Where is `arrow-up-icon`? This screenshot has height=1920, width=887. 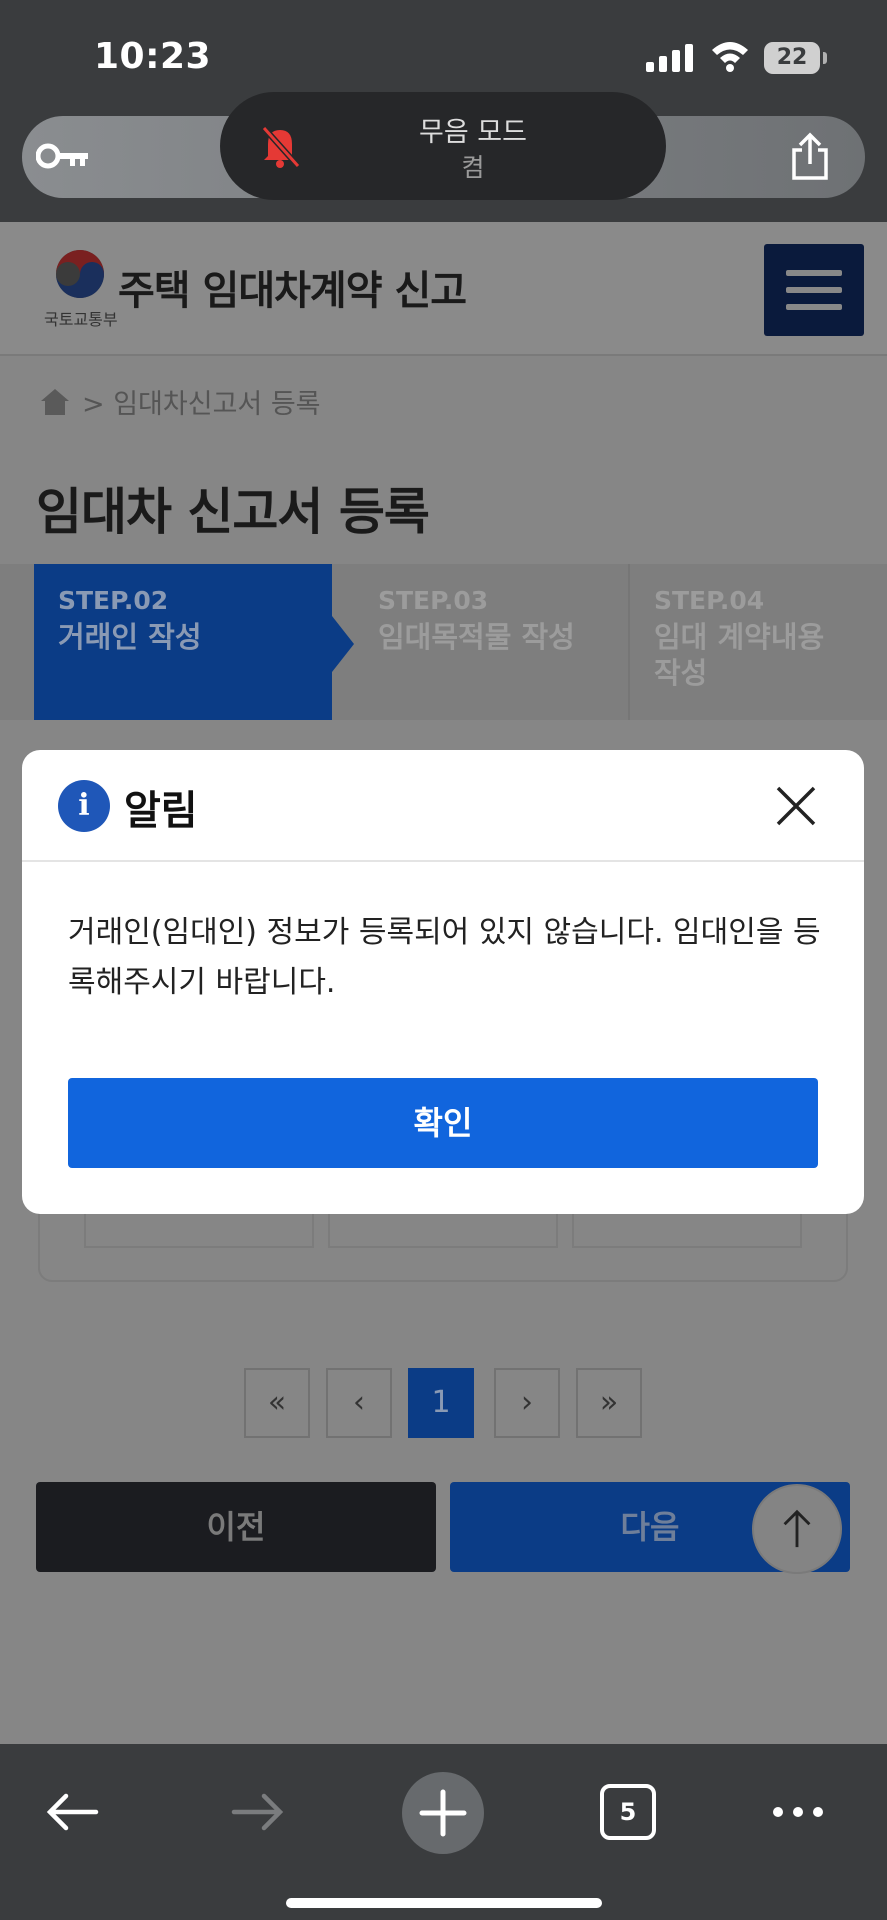 arrow-up-icon is located at coordinates (797, 1528).